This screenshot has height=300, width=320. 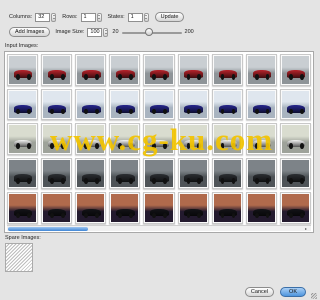 What do you see at coordinates (148, 31) in the screenshot?
I see `slider-knob` at bounding box center [148, 31].